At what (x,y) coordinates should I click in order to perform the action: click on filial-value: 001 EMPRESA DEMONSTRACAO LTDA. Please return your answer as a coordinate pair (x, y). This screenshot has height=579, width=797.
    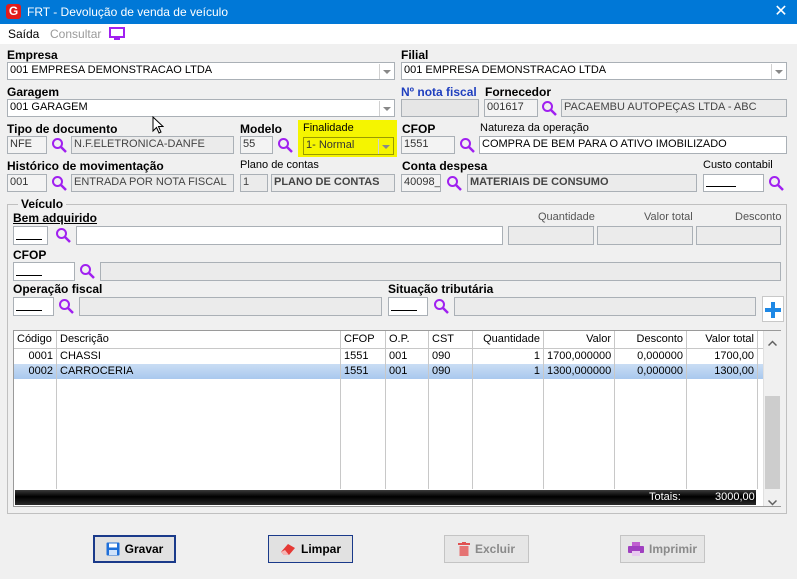
    Looking at the image, I should click on (505, 70).